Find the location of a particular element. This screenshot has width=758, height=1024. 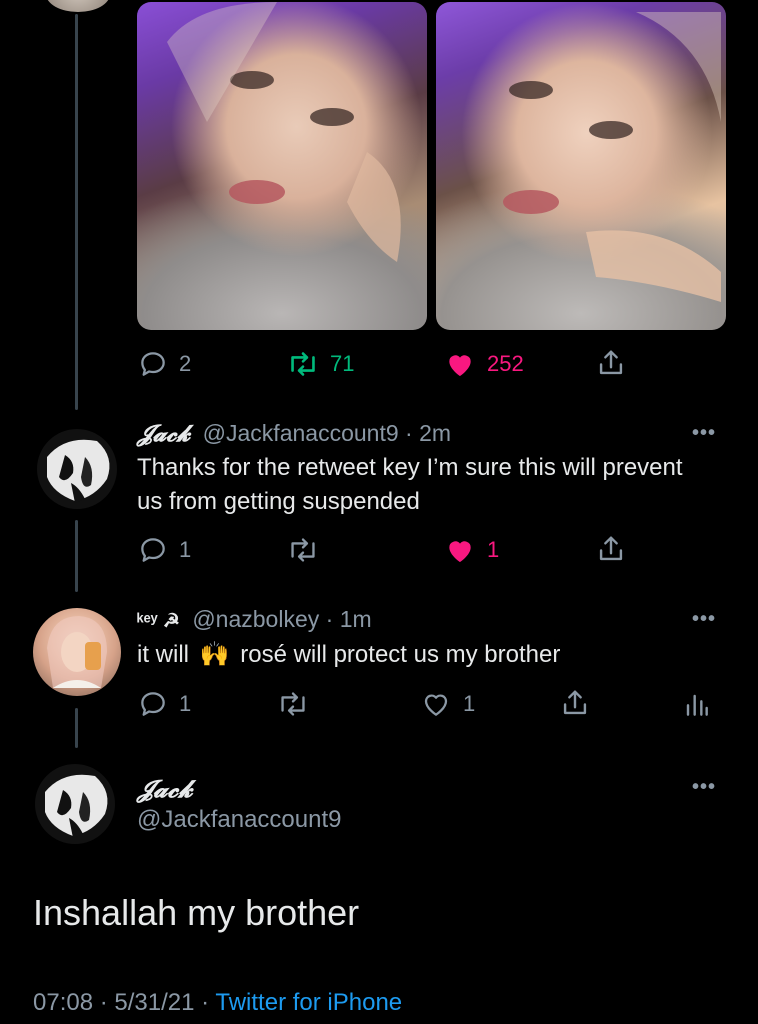

handle: @nazbolkey is located at coordinates (255, 619).